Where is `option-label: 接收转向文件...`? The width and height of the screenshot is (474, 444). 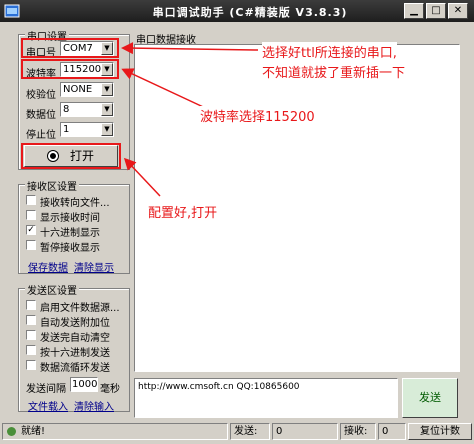
option-label: 接收转向文件... is located at coordinates (75, 203).